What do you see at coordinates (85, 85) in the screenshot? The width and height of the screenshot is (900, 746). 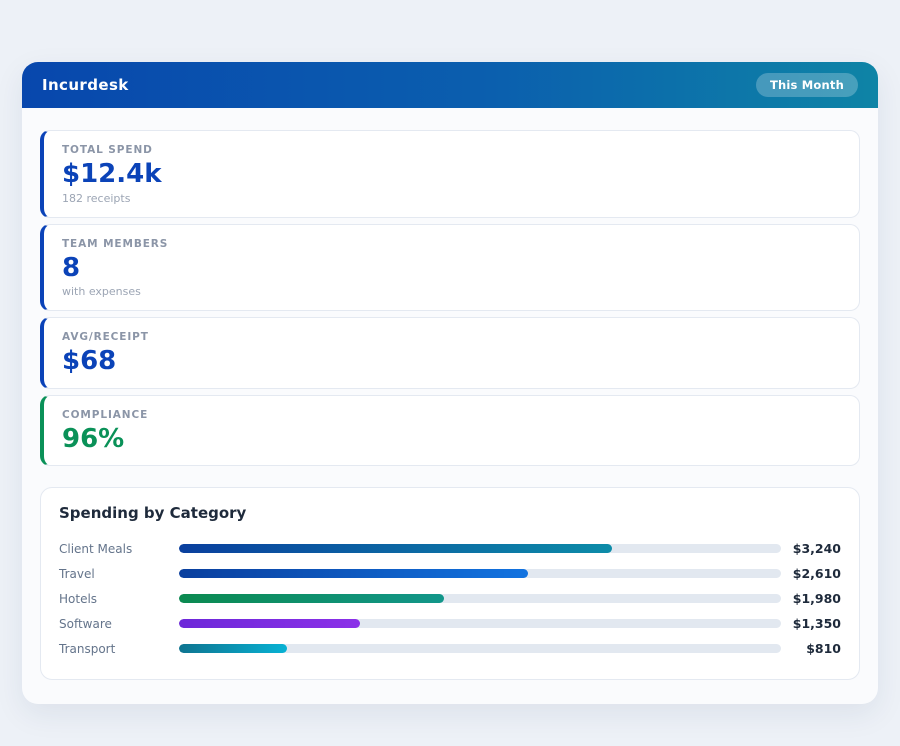 I see `app-title: Incurdesk` at bounding box center [85, 85].